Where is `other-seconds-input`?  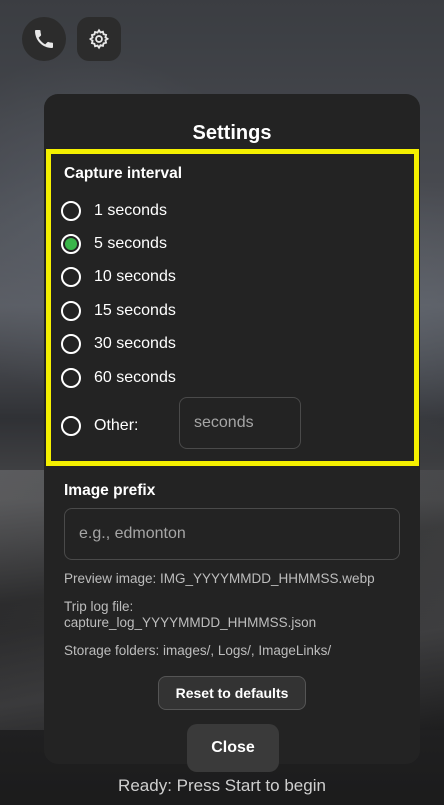 other-seconds-input is located at coordinates (240, 423).